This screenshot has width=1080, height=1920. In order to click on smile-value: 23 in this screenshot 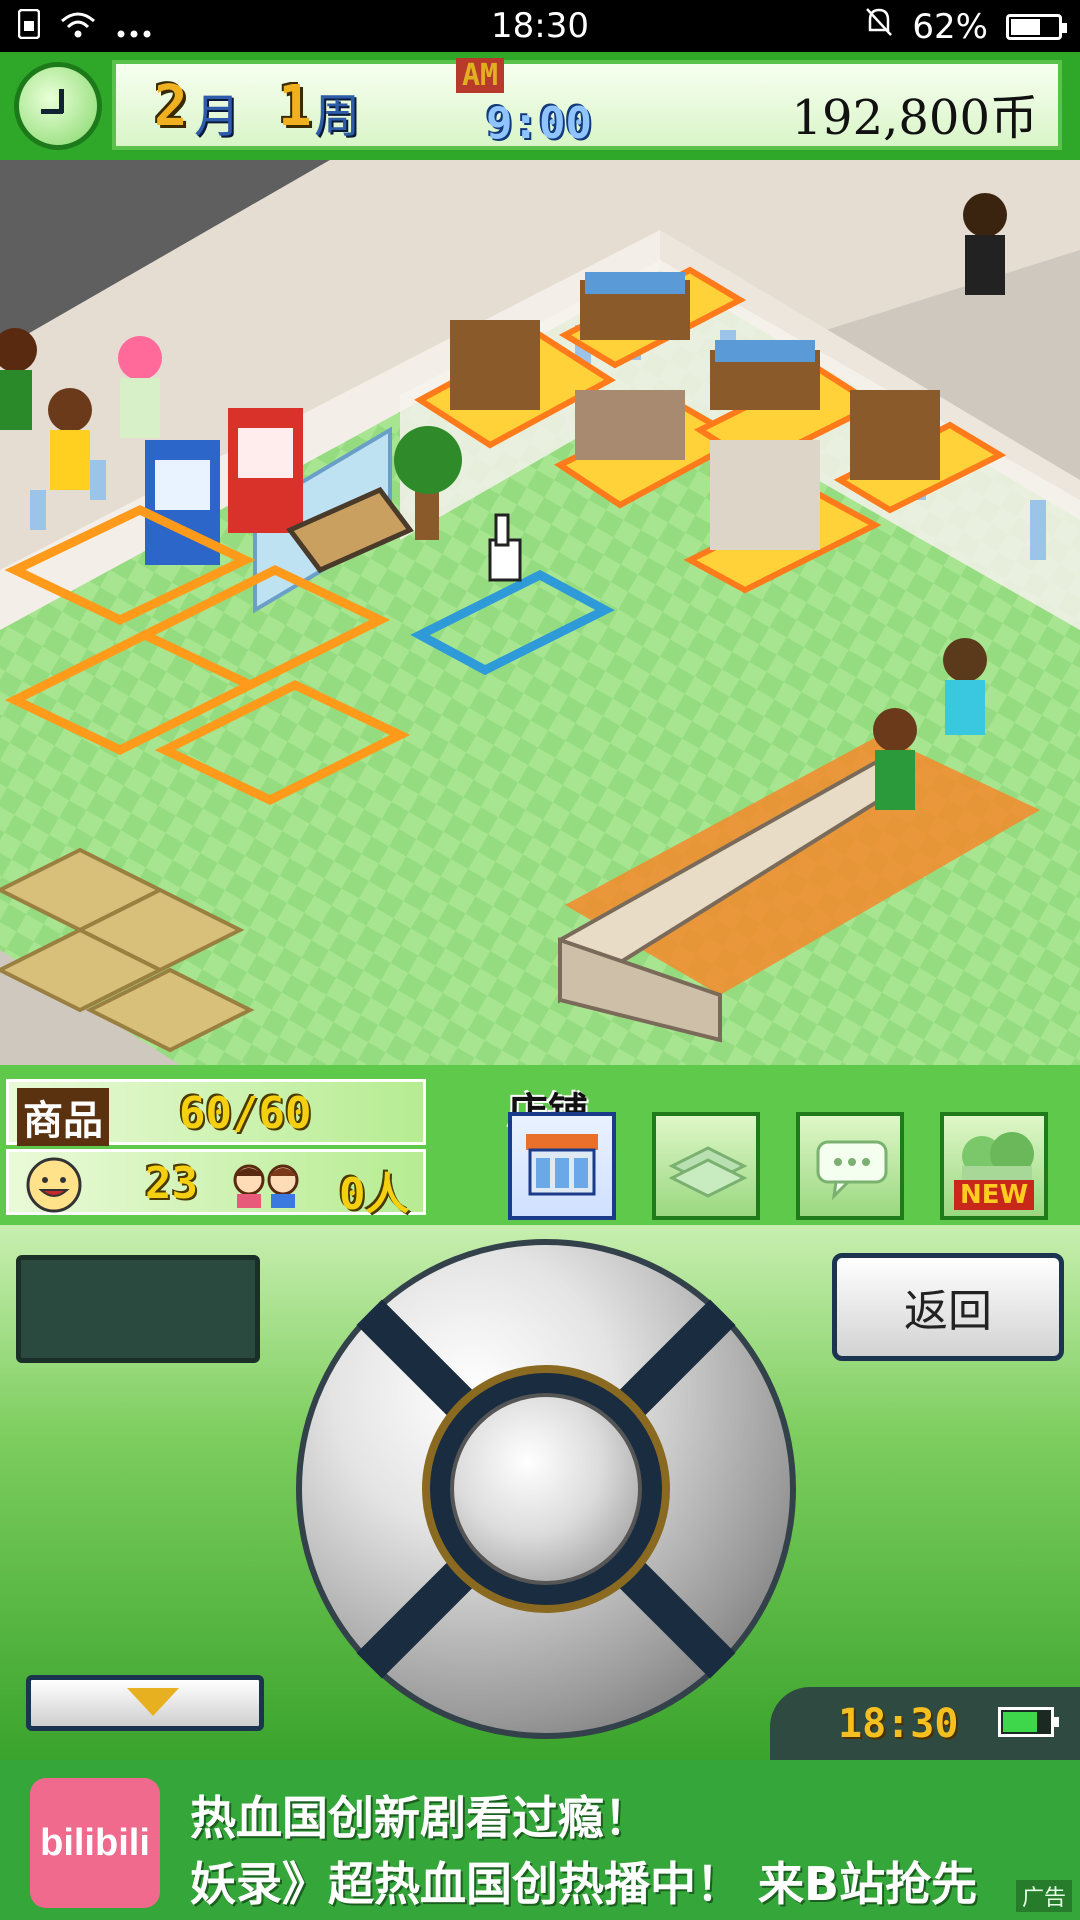, I will do `click(171, 1183)`.